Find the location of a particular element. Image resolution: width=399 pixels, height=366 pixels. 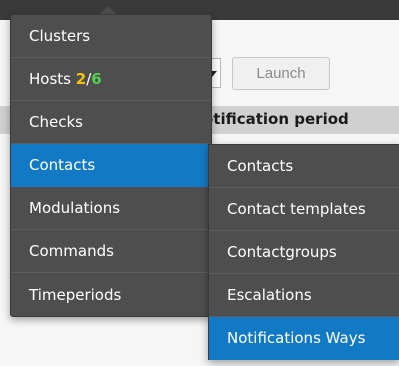

launch-button: Launch is located at coordinates (281, 73).